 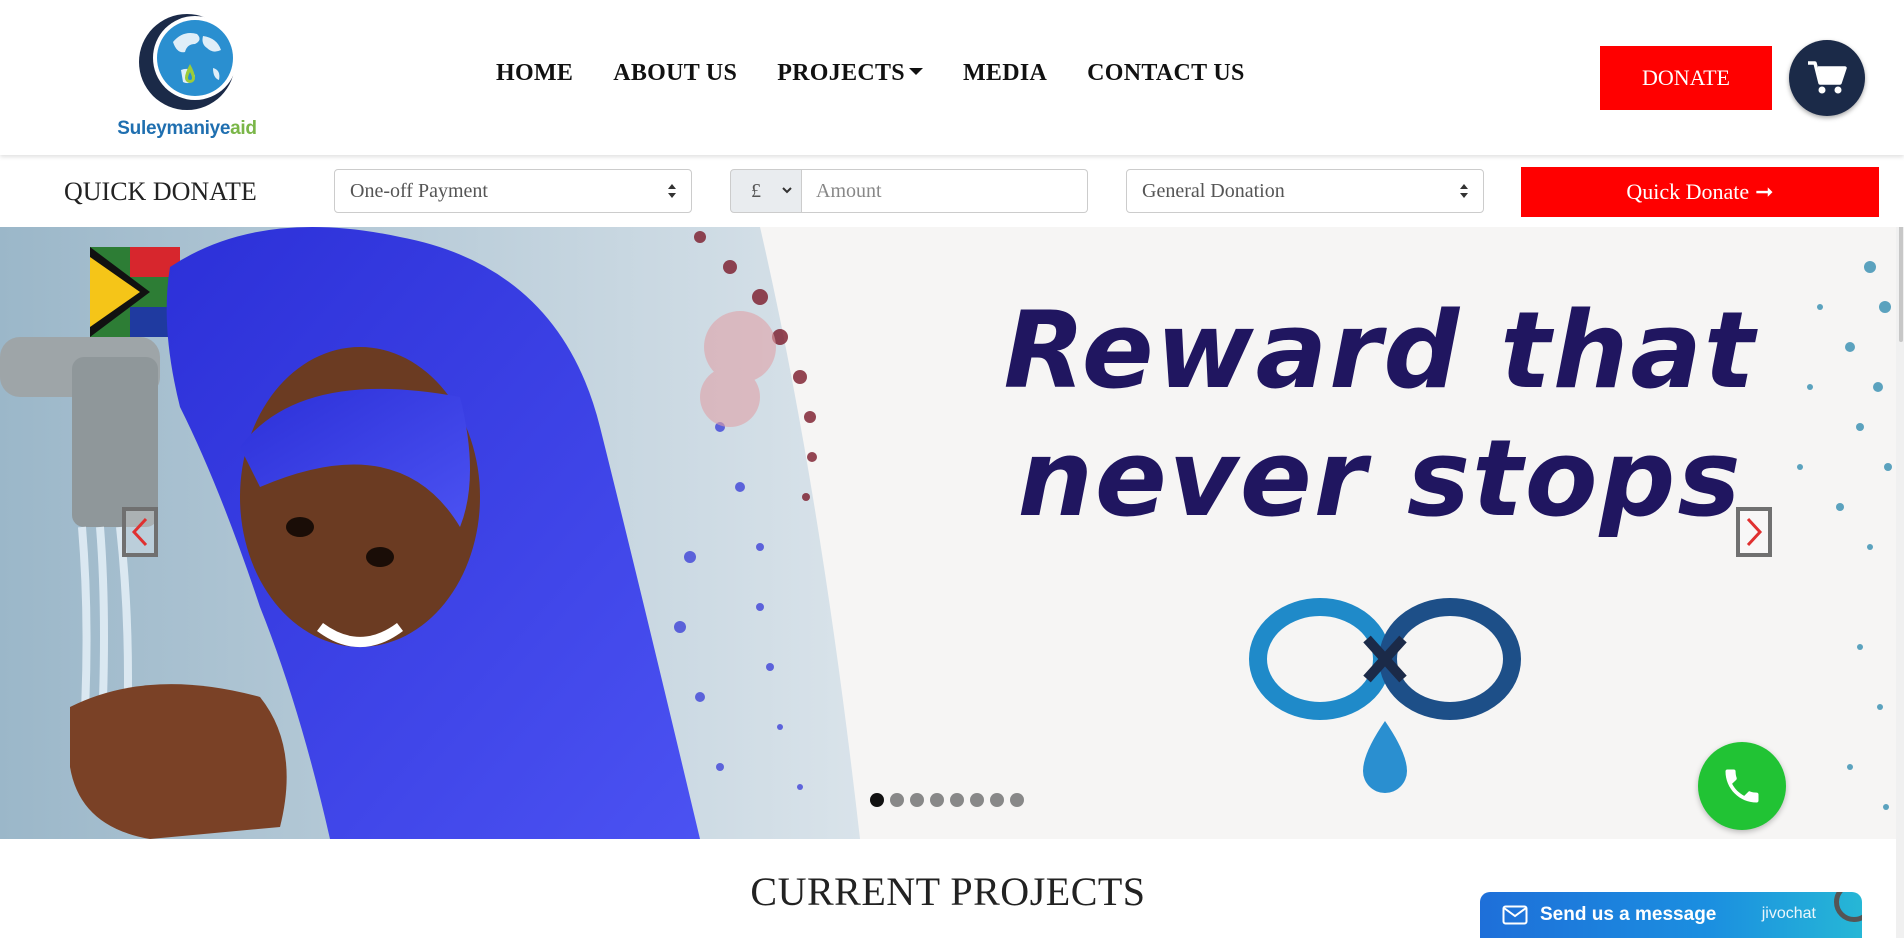 I want to click on nav-projects-label: PROJECTS, so click(x=841, y=73).